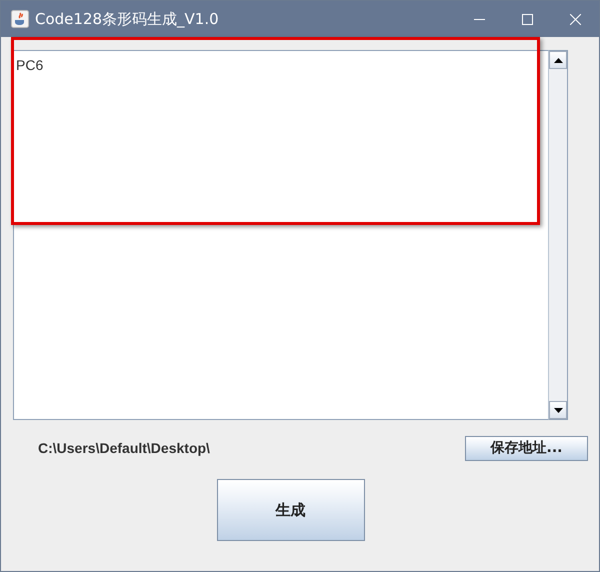  Describe the element at coordinates (527, 19) in the screenshot. I see `maximize-icon` at that location.